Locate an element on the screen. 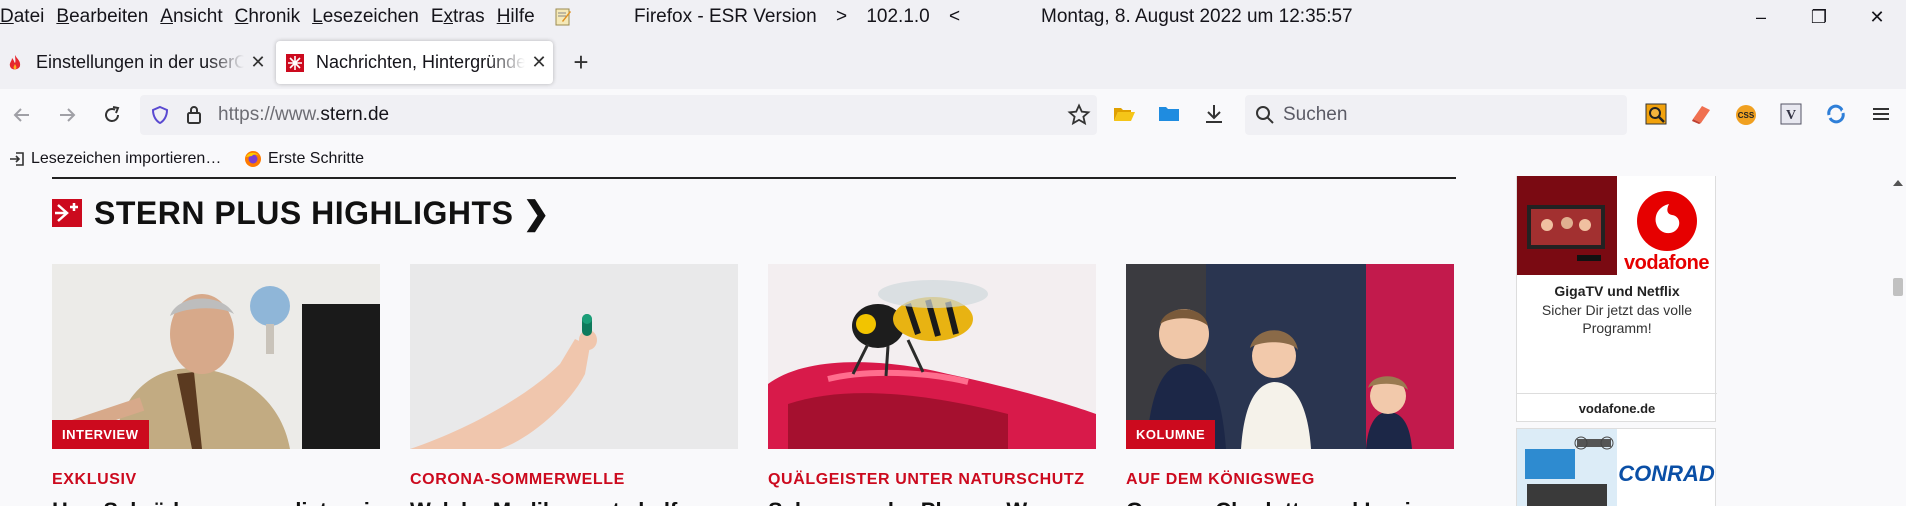 The image size is (1906, 506). scrollbar-thumb is located at coordinates (1898, 287).